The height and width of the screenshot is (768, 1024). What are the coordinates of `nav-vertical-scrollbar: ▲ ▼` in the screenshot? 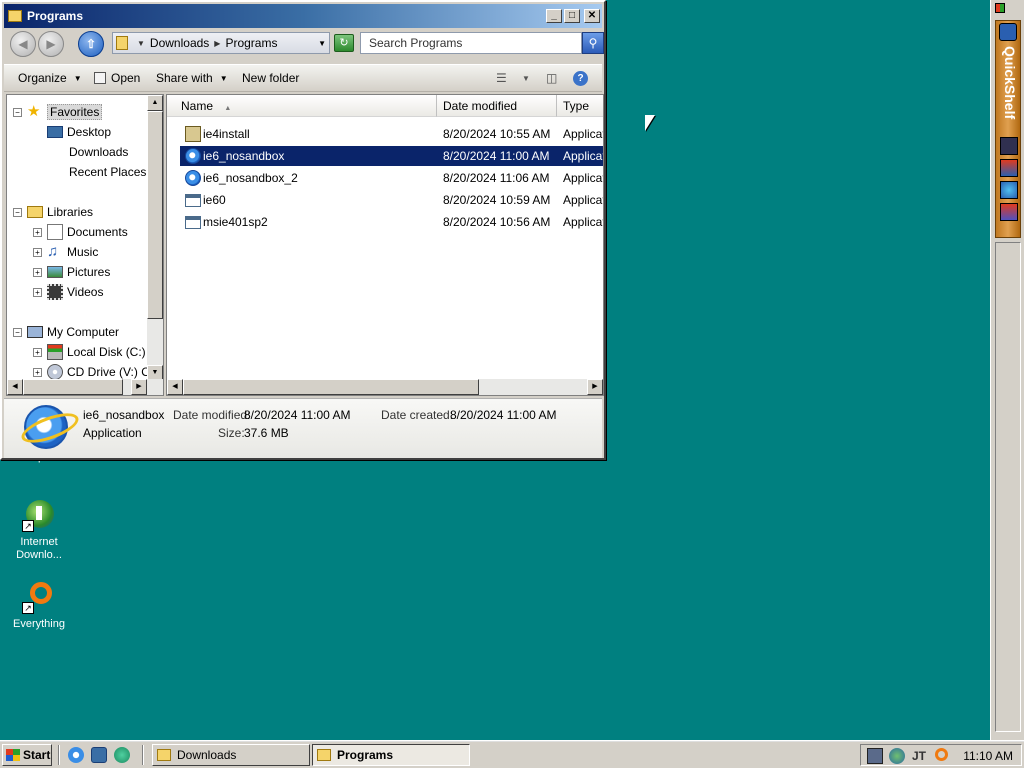 It's located at (155, 238).